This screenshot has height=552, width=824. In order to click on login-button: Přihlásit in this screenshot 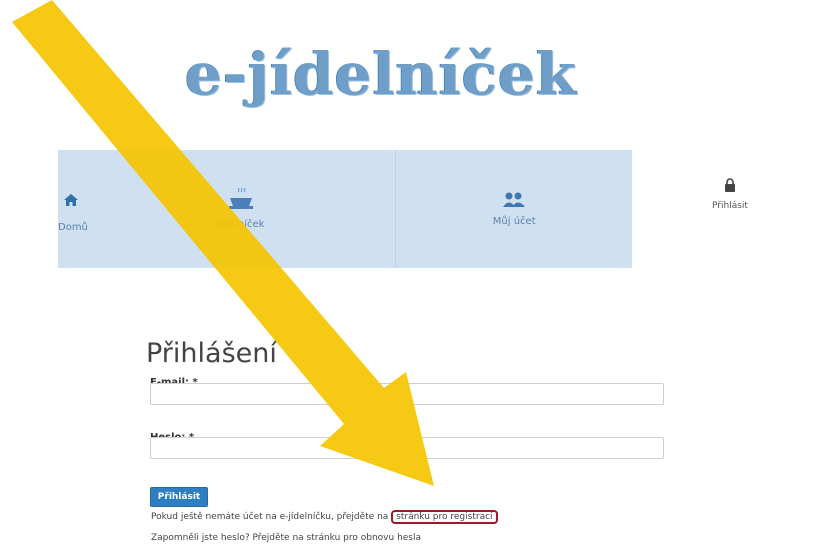, I will do `click(179, 497)`.